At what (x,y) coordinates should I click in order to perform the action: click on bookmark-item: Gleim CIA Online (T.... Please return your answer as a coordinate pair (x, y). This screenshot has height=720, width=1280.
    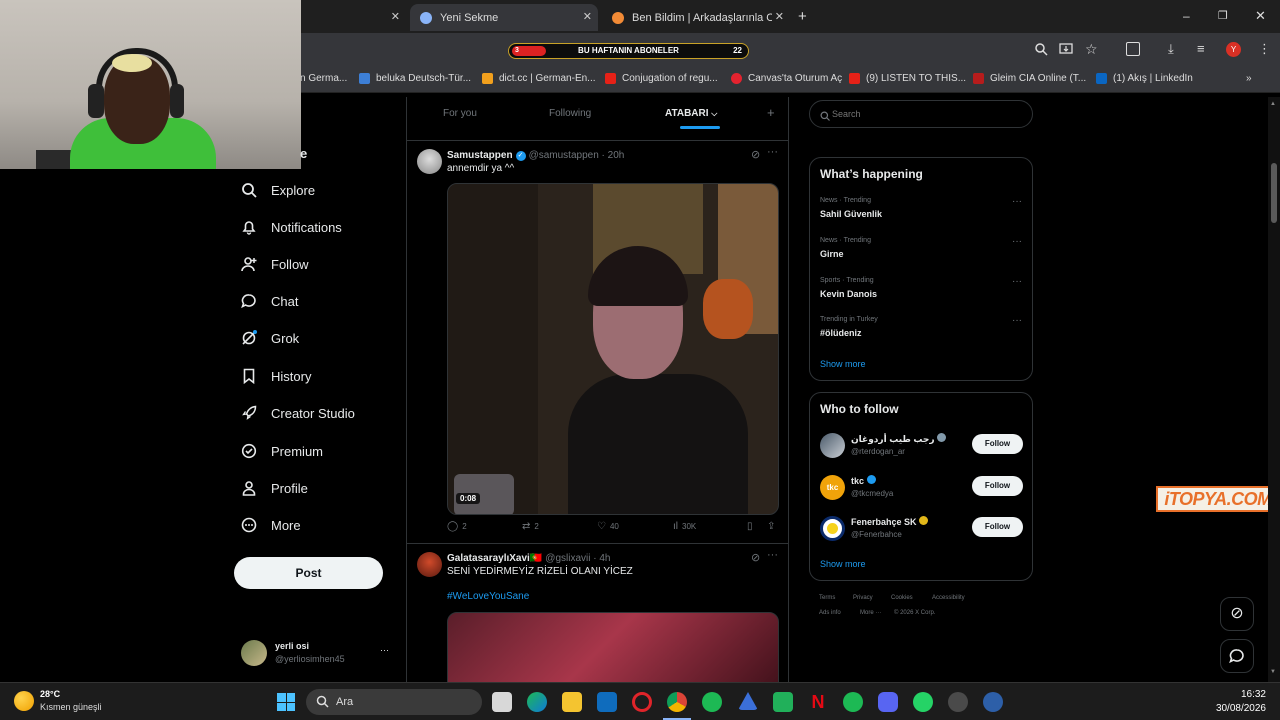
    Looking at the image, I should click on (1029, 78).